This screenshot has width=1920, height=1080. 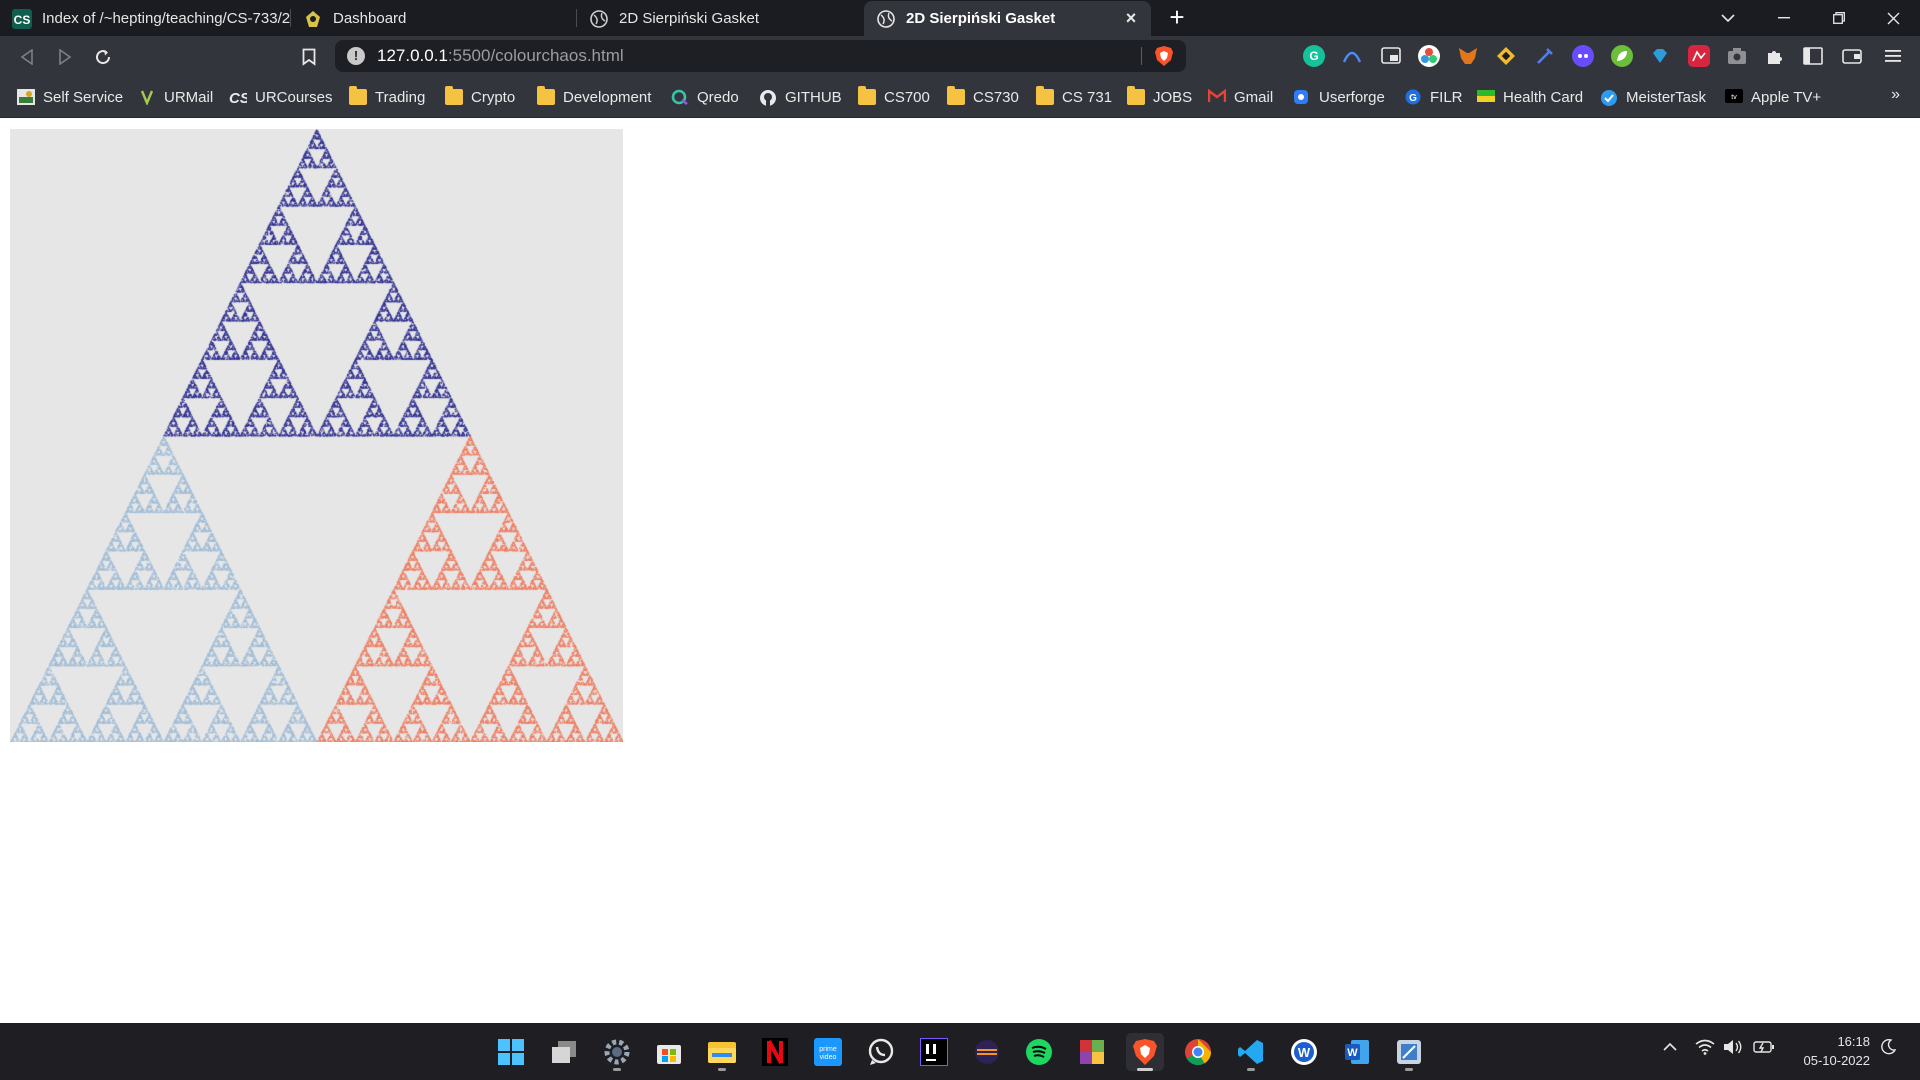 What do you see at coordinates (1145, 1052) in the screenshot?
I see `brave-icon` at bounding box center [1145, 1052].